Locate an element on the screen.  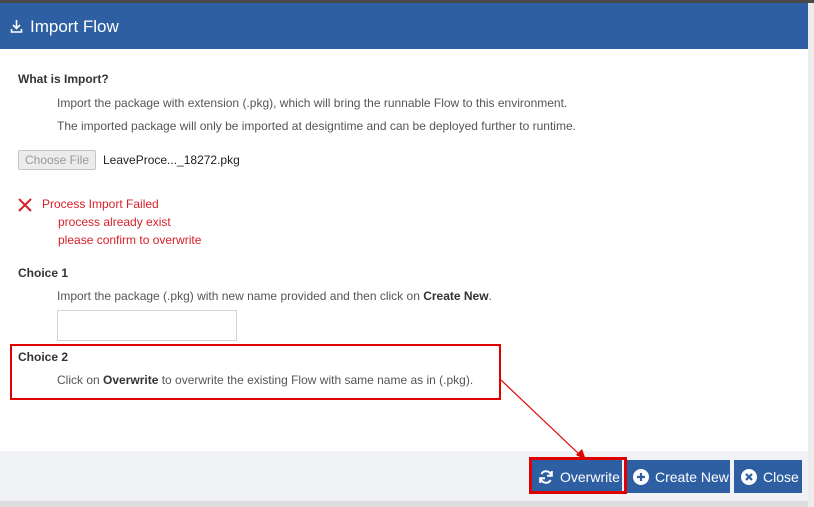
annotation-arrow is located at coordinates (543, 419).